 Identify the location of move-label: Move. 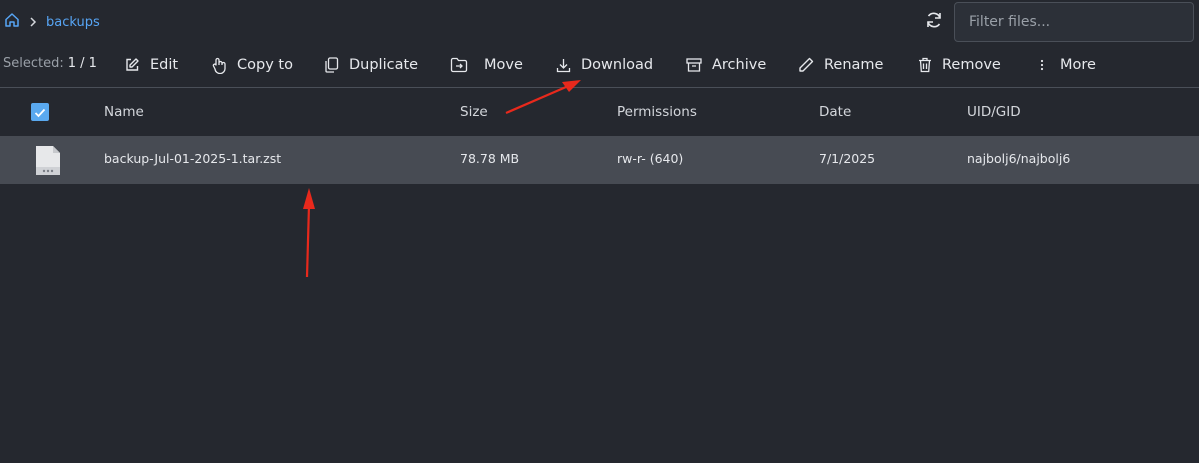
(503, 65).